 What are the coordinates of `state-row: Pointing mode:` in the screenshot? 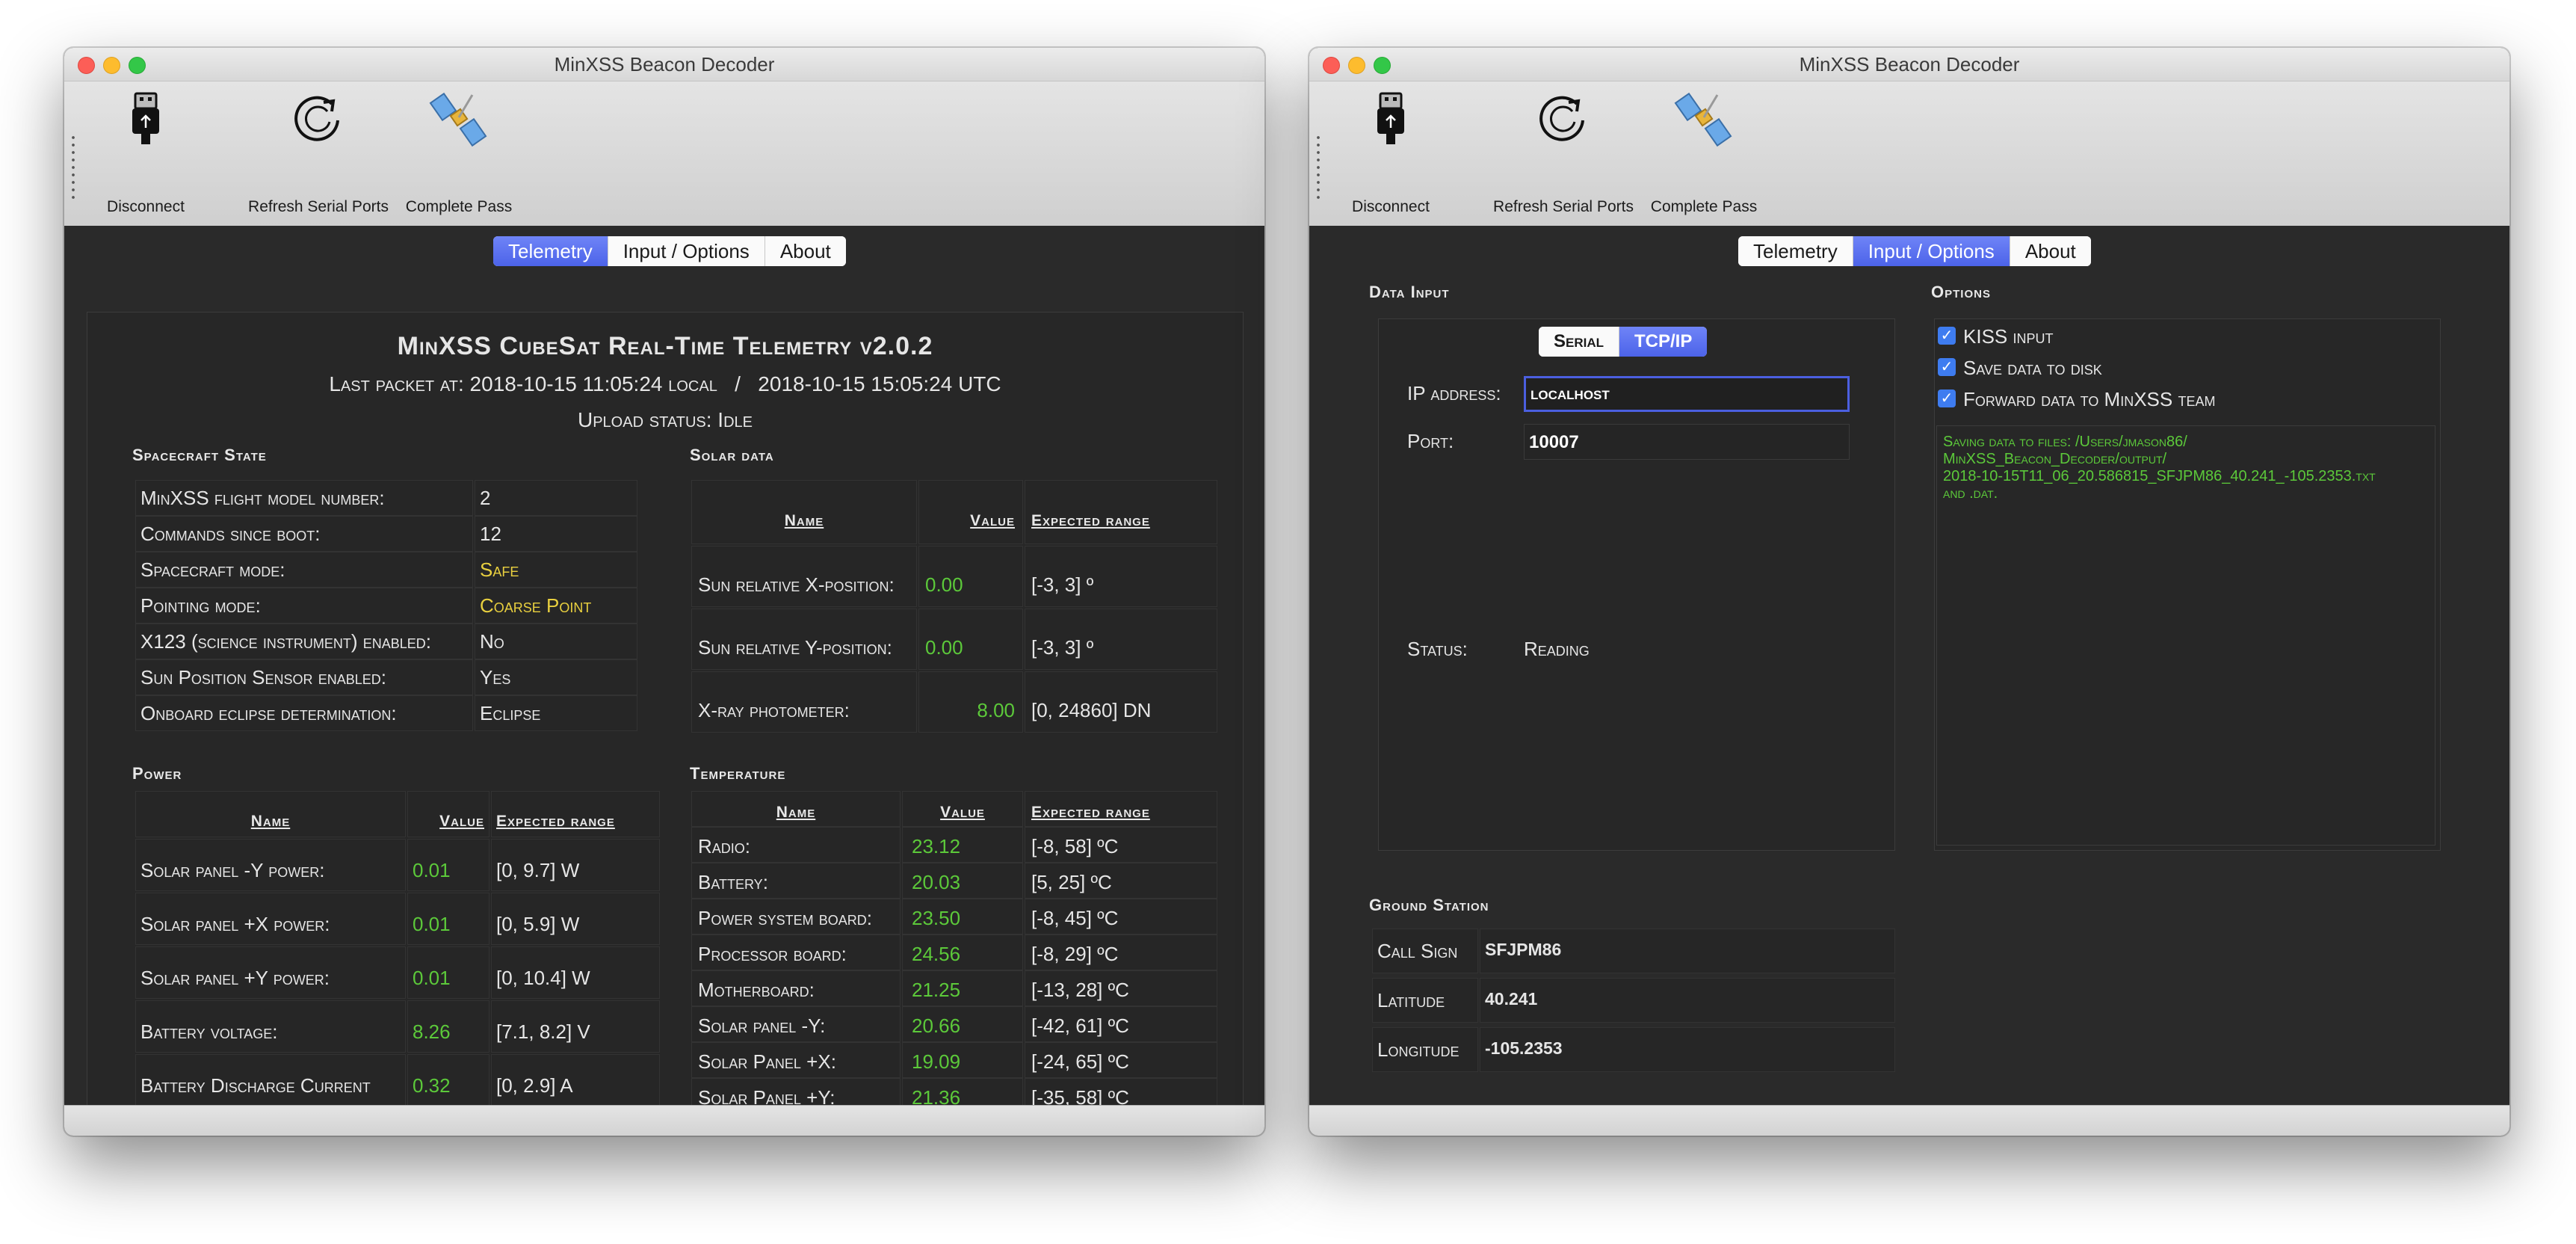 It's located at (304, 605).